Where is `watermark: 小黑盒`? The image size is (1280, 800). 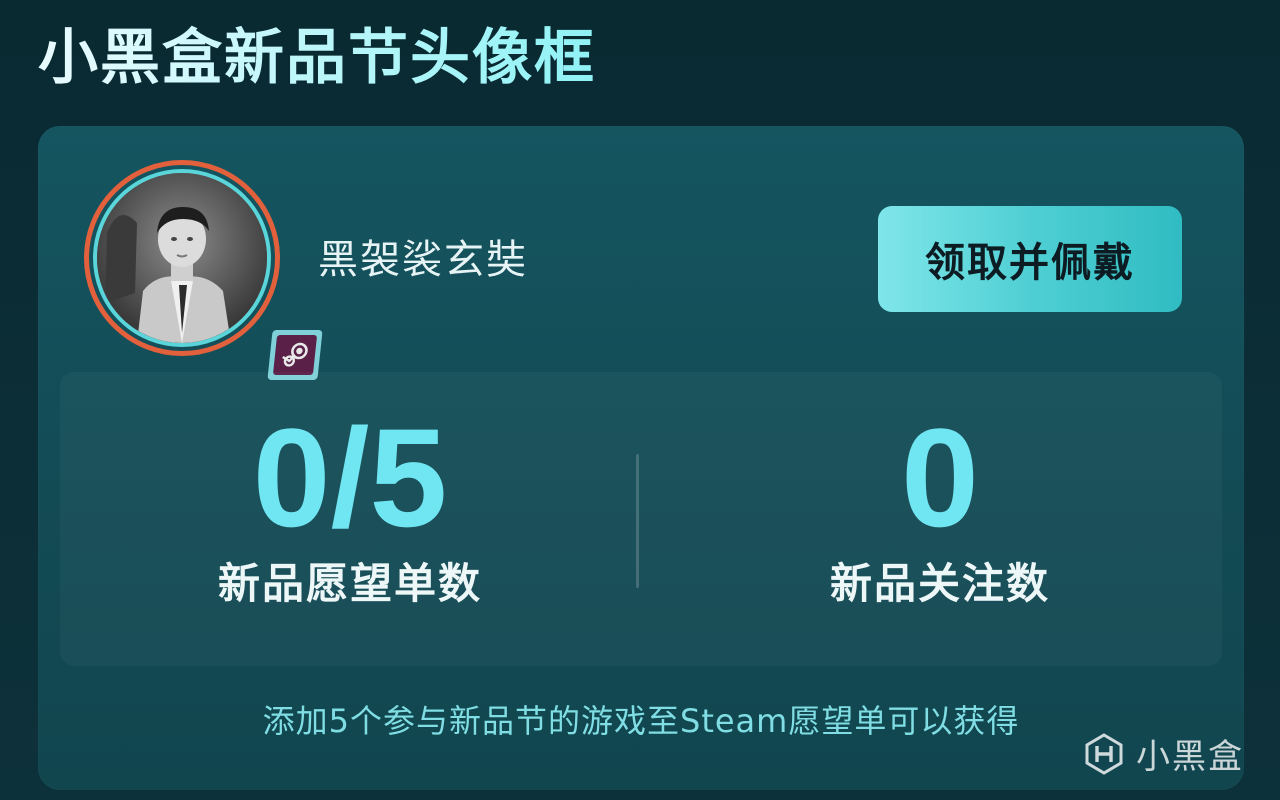
watermark: 小黑盒 is located at coordinates (1163, 753).